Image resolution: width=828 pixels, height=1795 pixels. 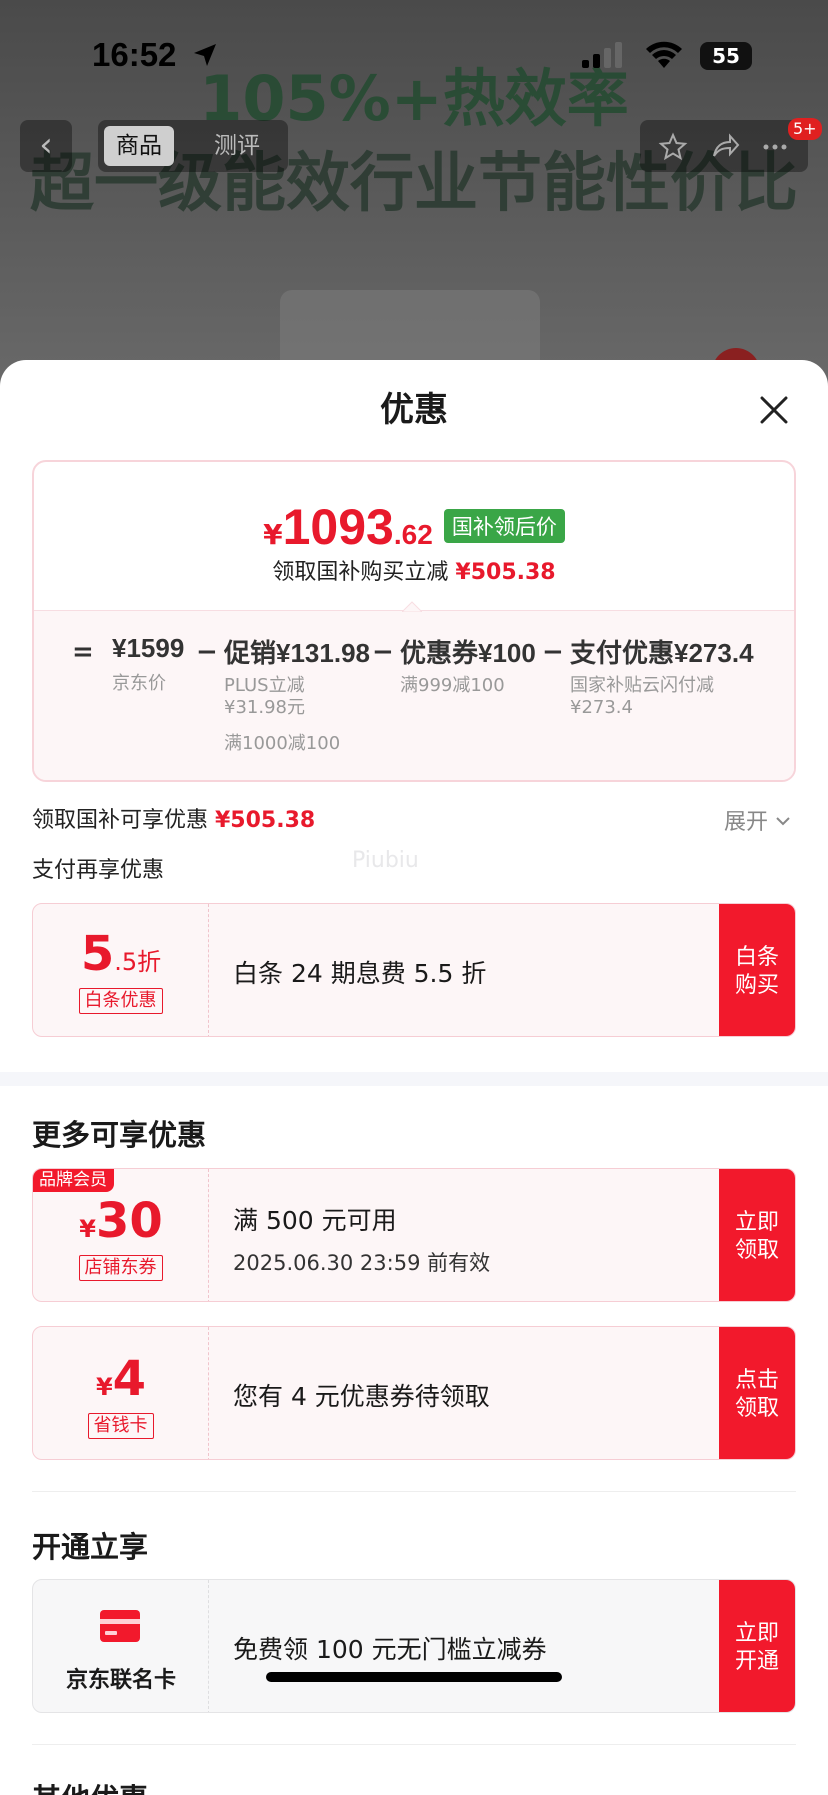 What do you see at coordinates (120, 1680) in the screenshot?
I see `card-name: 京东联名卡` at bounding box center [120, 1680].